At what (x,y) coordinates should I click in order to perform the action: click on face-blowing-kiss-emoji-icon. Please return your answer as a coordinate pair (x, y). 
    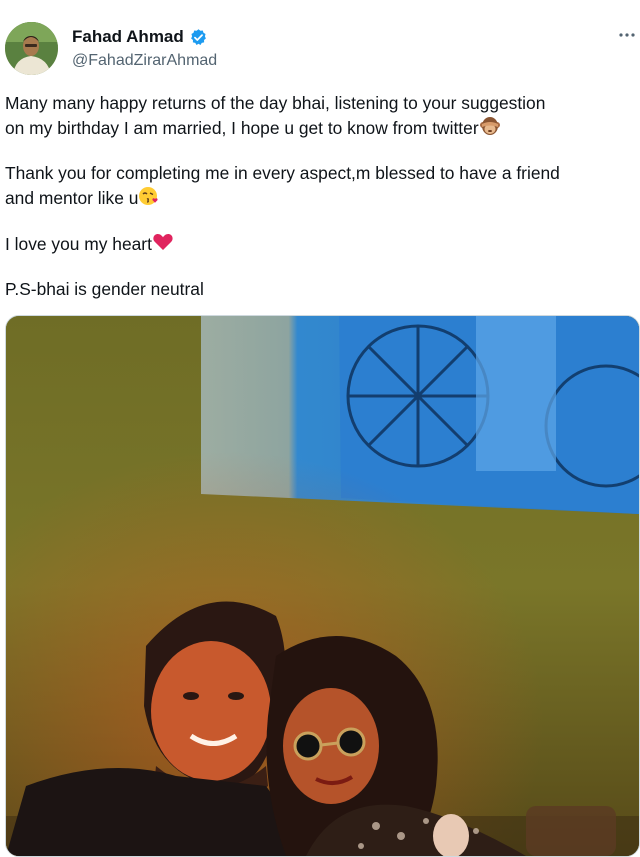
    Looking at the image, I should click on (149, 196).